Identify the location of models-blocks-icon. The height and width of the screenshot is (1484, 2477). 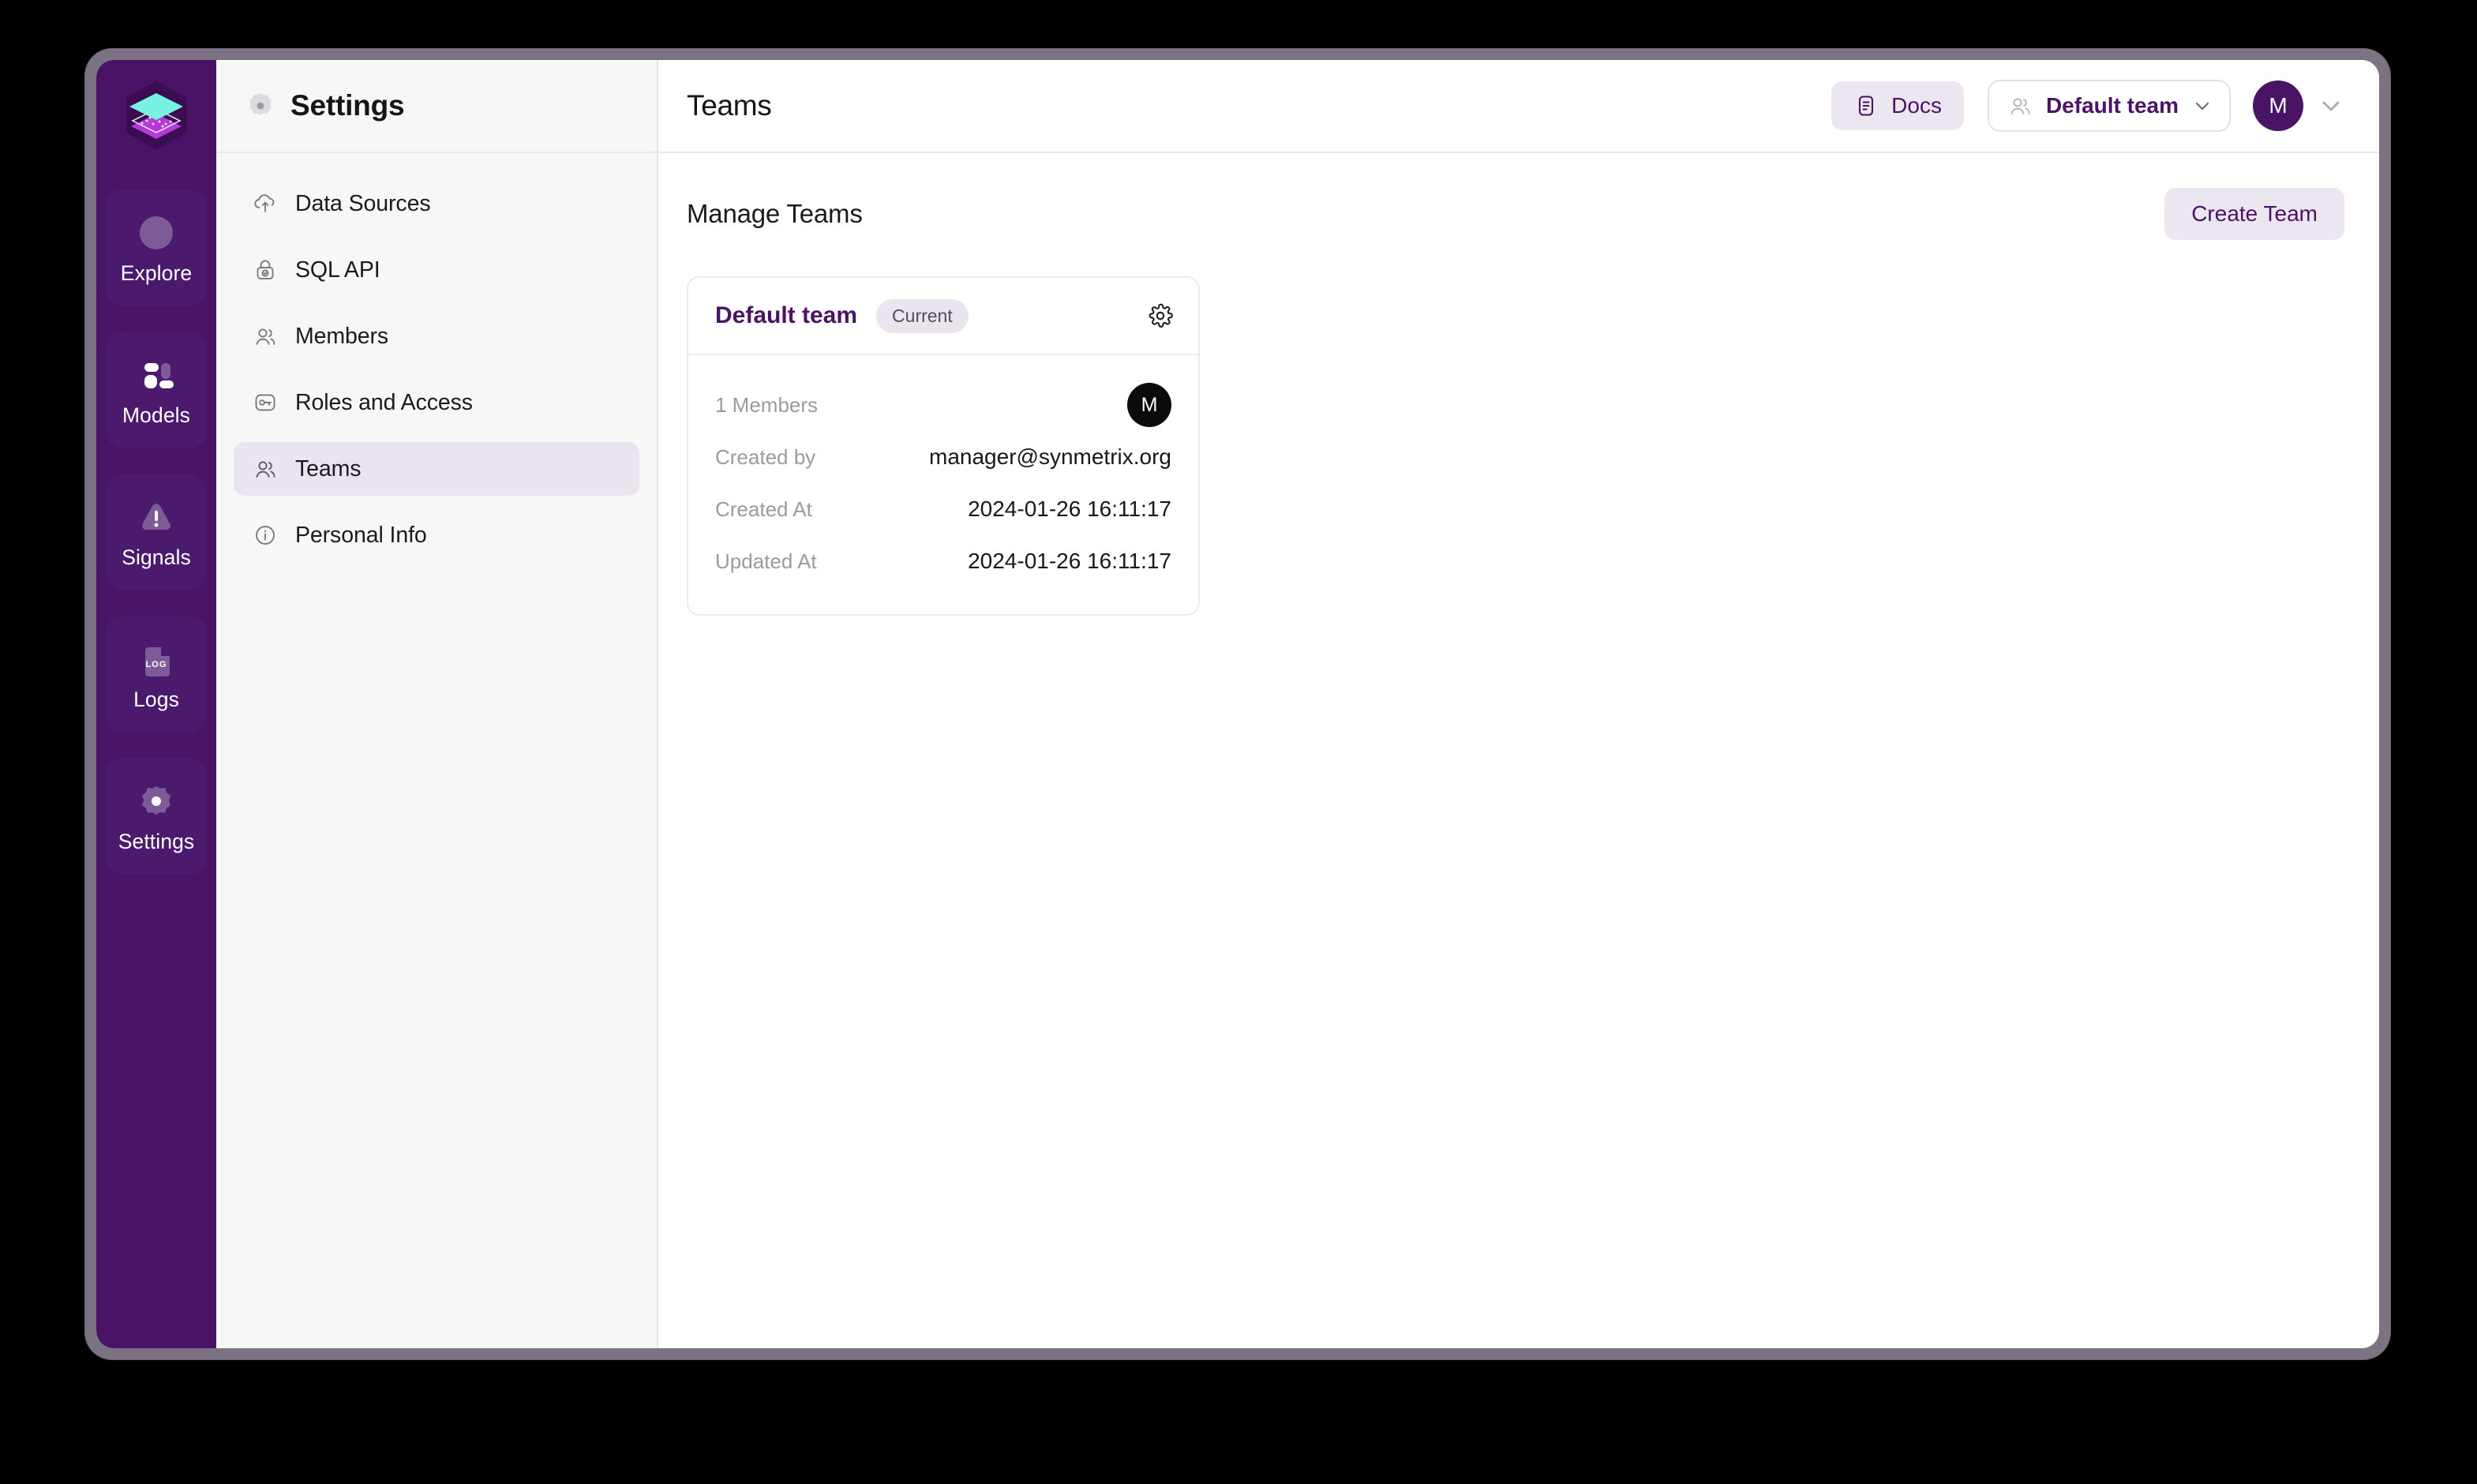
(156, 375).